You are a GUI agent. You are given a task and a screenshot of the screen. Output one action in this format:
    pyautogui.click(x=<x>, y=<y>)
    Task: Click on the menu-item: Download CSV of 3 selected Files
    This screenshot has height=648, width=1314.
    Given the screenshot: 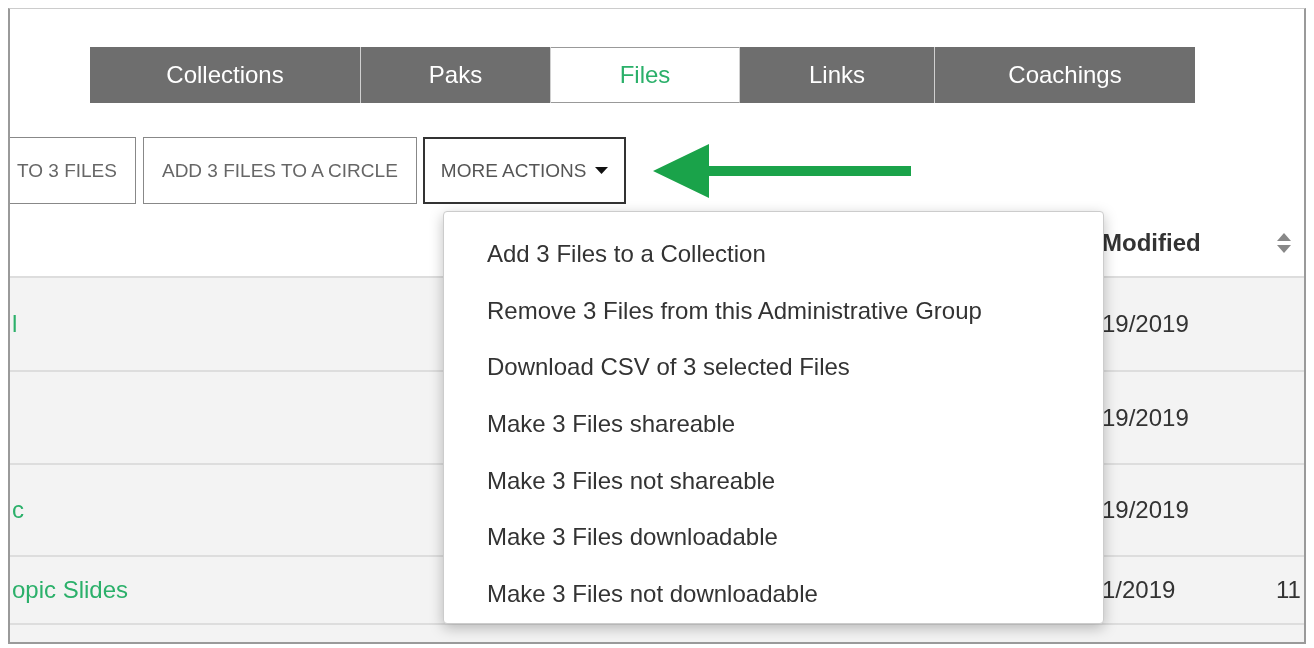 What is the action you would take?
    pyautogui.click(x=773, y=367)
    